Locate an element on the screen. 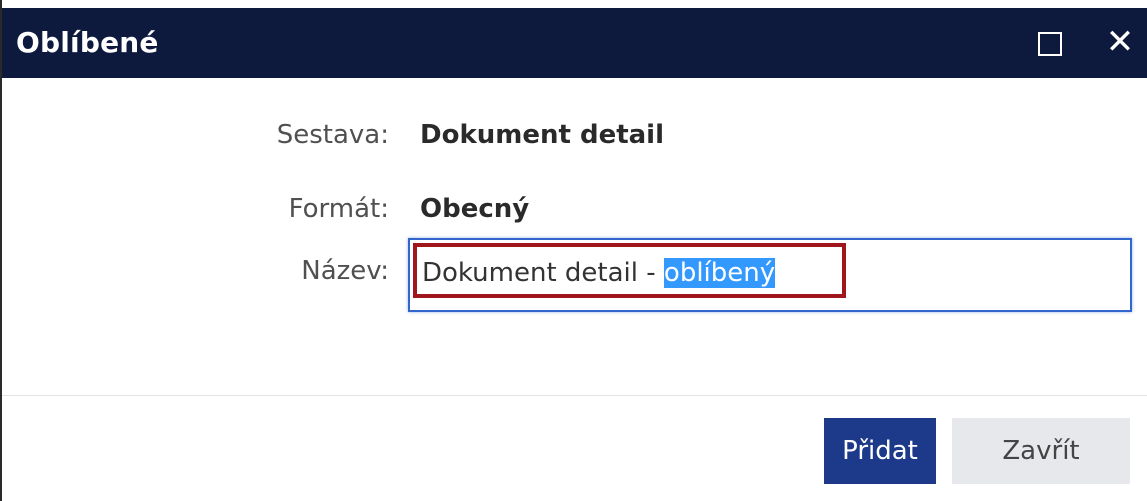  report-label: Sestava: is located at coordinates (332, 135).